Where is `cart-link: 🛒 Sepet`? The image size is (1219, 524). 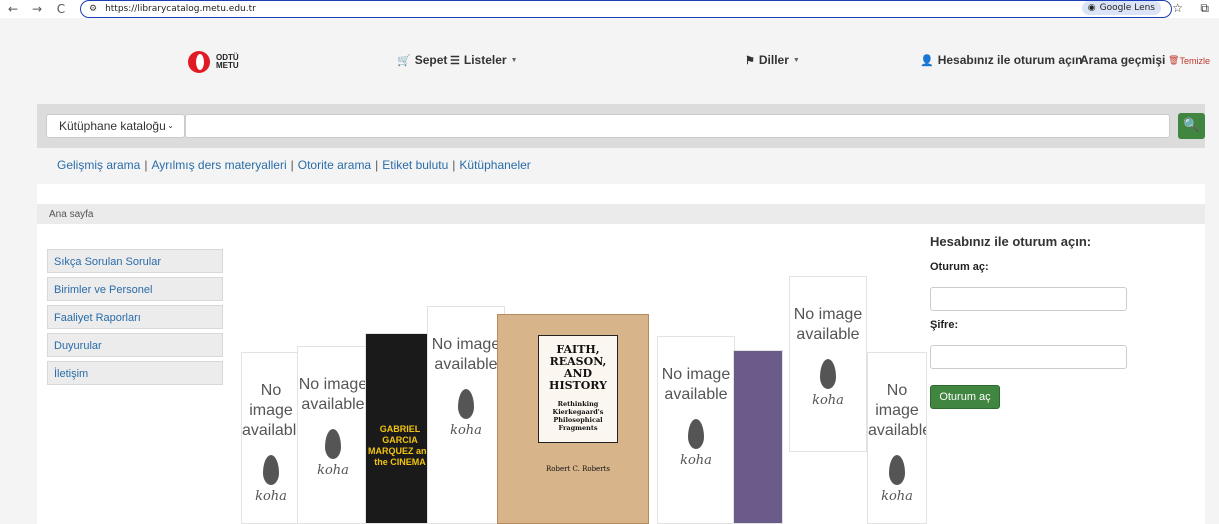 cart-link: 🛒 Sepet is located at coordinates (422, 60).